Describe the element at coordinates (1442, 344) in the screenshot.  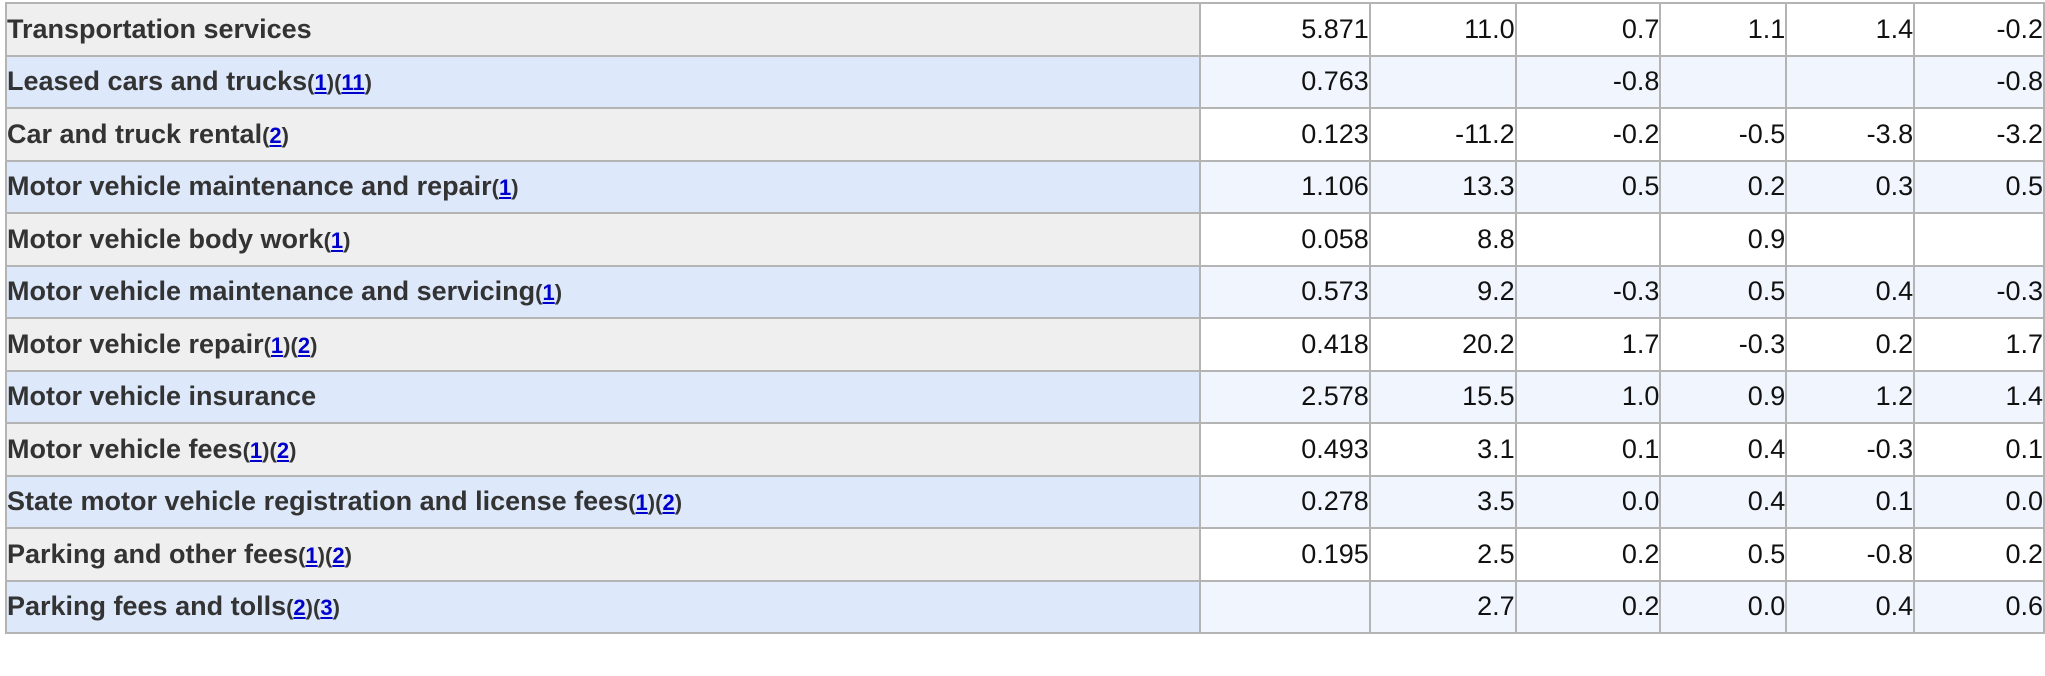
I see `value-cell: 20.2` at that location.